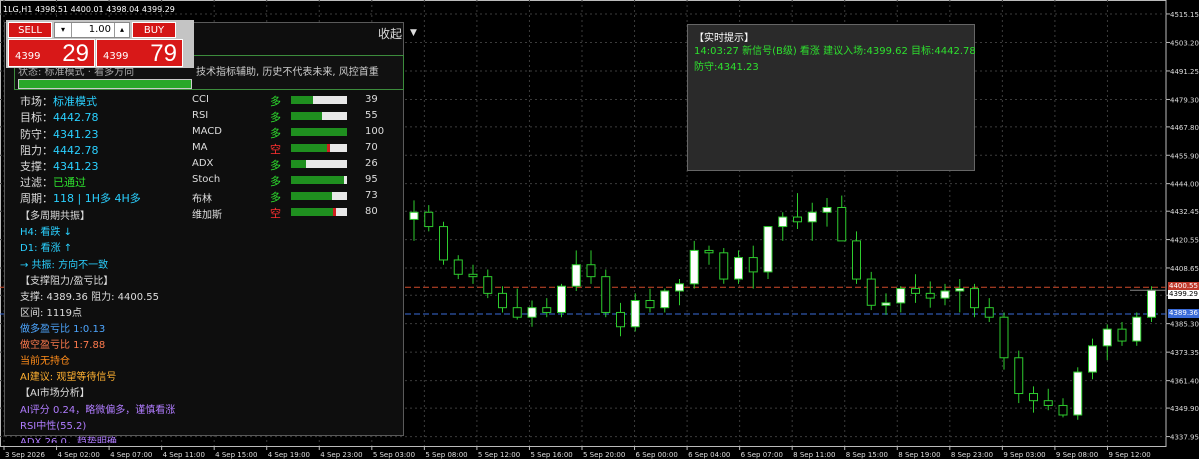  Describe the element at coordinates (1024, 455) in the screenshot. I see `x-tick-label: 9 Sep 03:00` at that location.